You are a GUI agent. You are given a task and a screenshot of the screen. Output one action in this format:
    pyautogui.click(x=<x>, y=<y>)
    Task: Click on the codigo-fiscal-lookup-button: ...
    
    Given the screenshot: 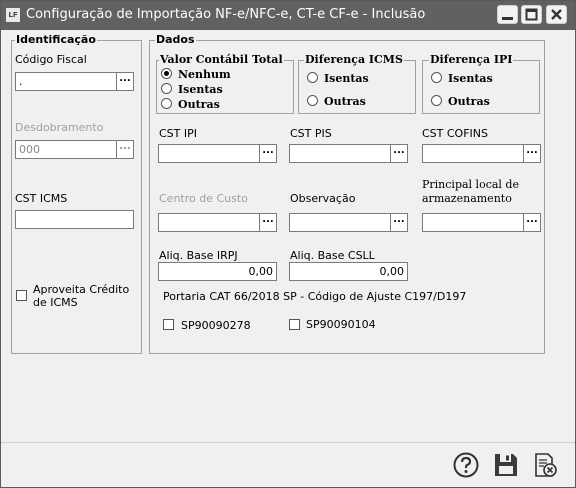 What is the action you would take?
    pyautogui.click(x=124, y=81)
    